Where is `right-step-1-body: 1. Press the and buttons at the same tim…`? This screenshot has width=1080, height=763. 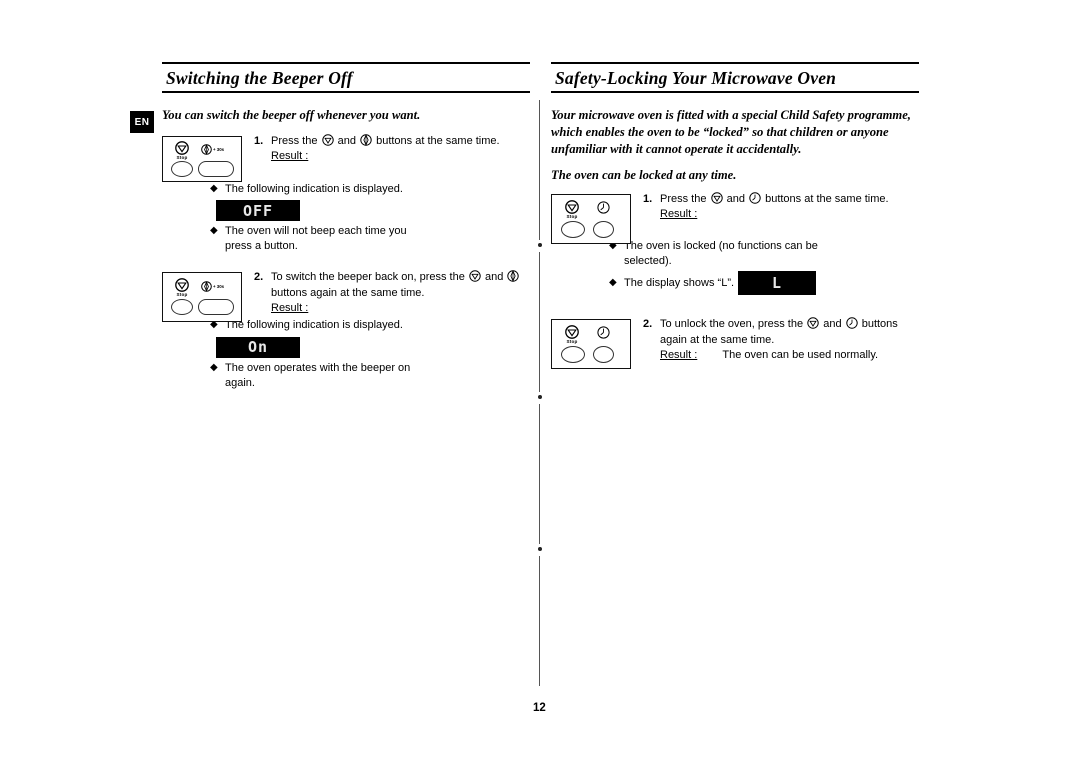 right-step-1-body: 1. Press the and buttons at the same tim… is located at coordinates (781, 215).